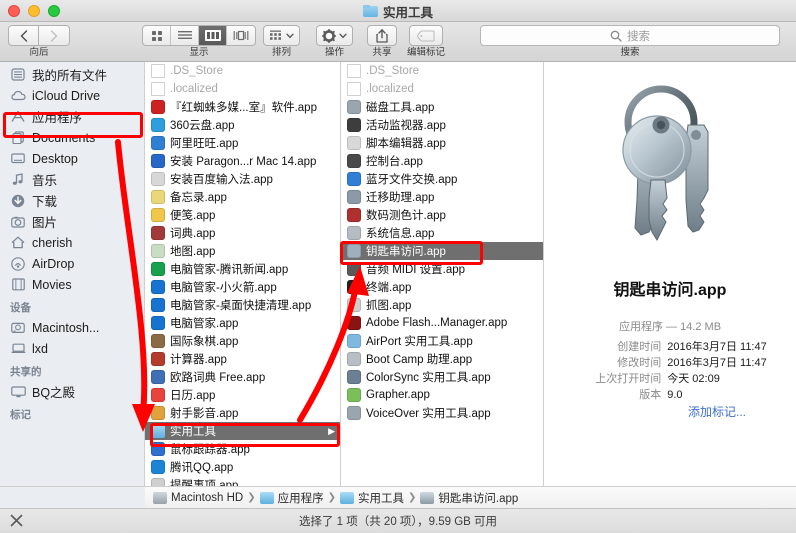  I want to click on splayer-icon, so click(158, 413).